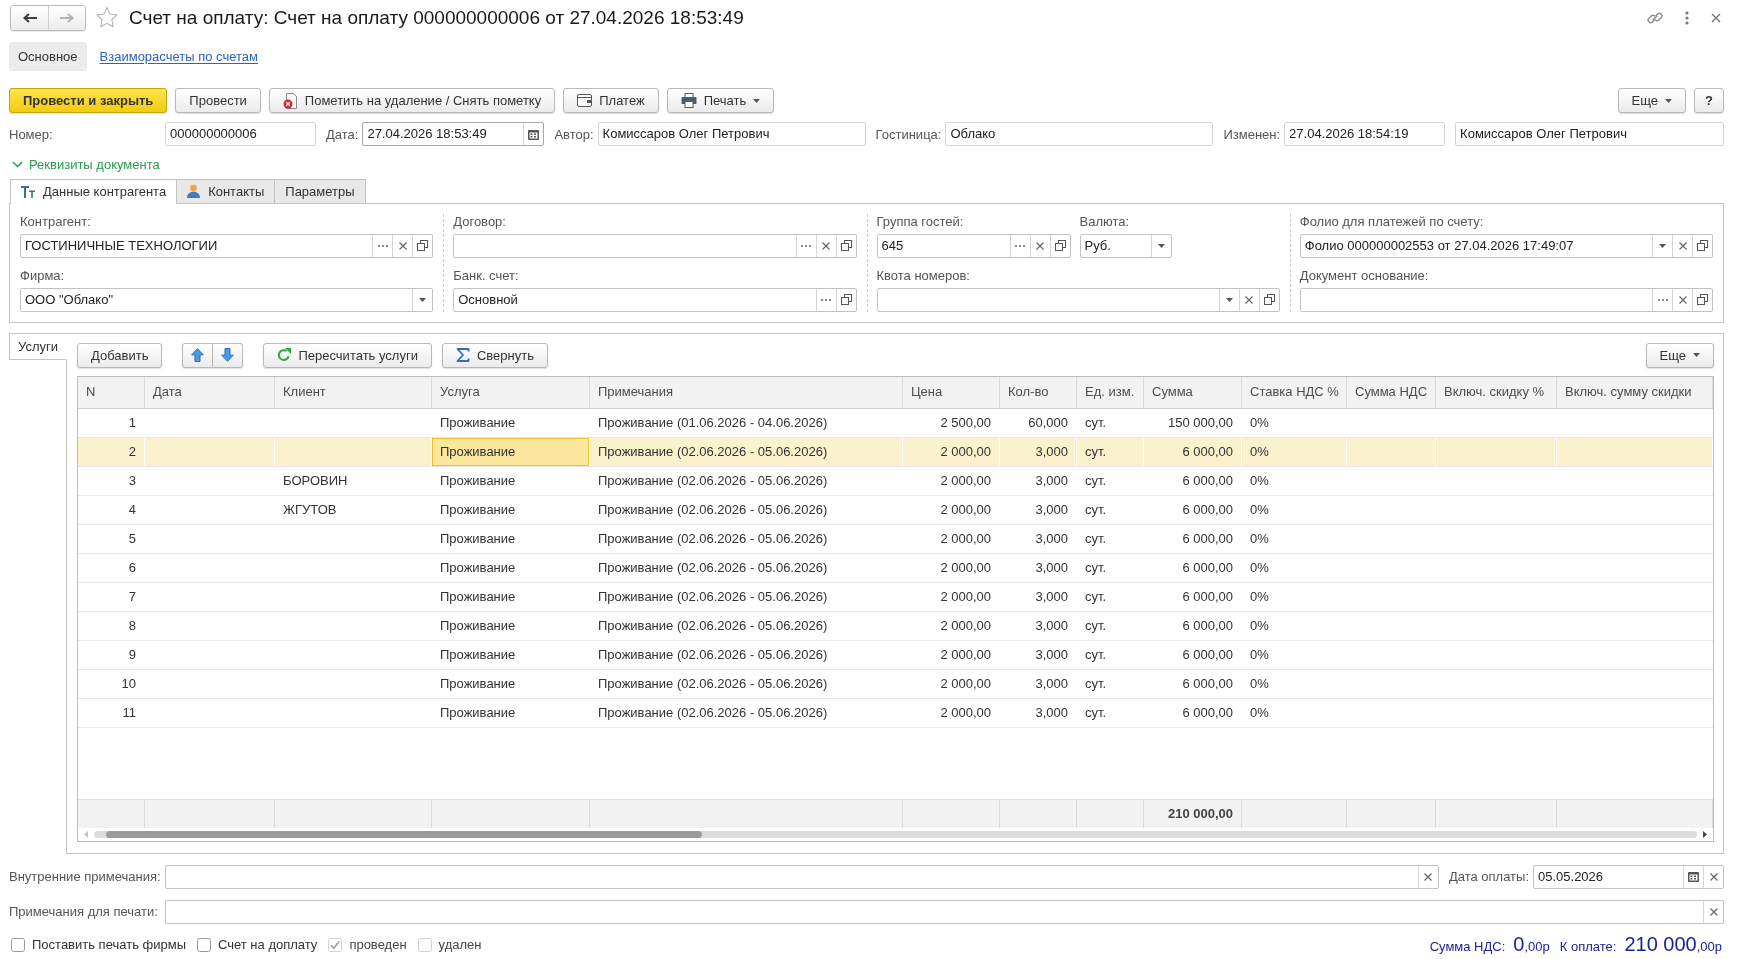  What do you see at coordinates (353, 392) in the screenshot?
I see `column-header: Клиент` at bounding box center [353, 392].